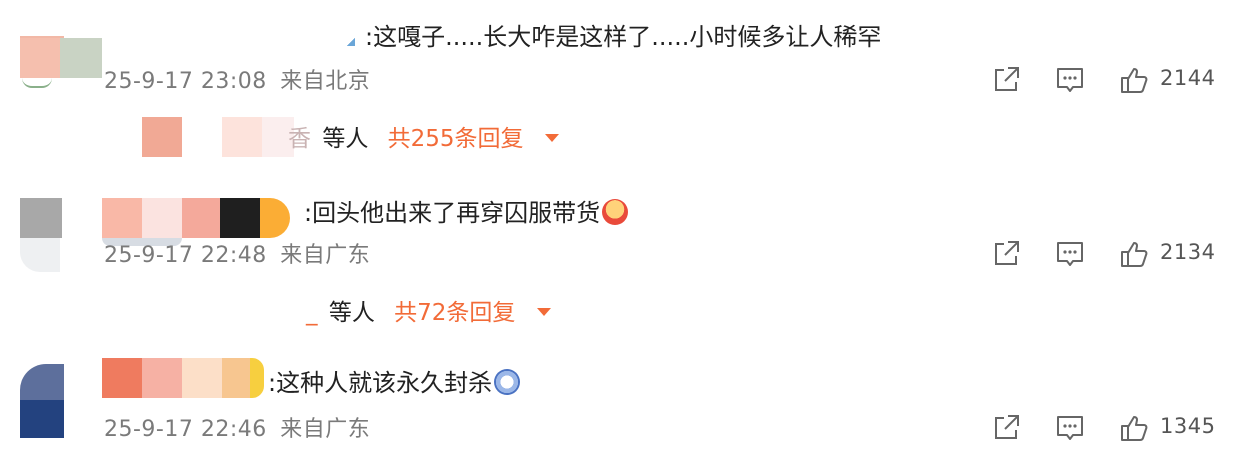 This screenshot has width=1244, height=474. I want to click on like-count: 2144, so click(1188, 78).